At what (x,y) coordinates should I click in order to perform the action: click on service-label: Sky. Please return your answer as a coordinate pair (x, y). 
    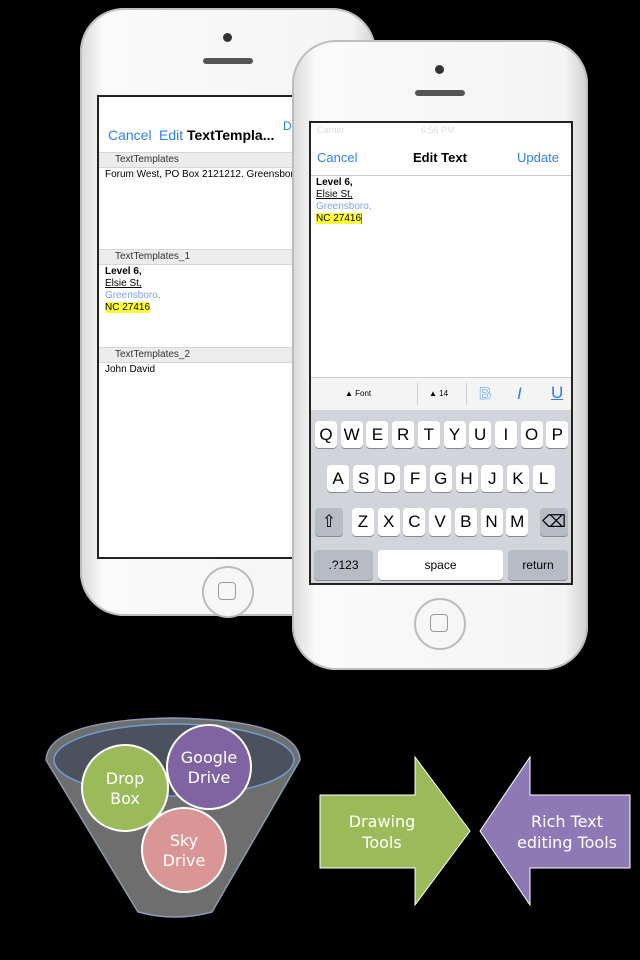
    Looking at the image, I should click on (184, 840).